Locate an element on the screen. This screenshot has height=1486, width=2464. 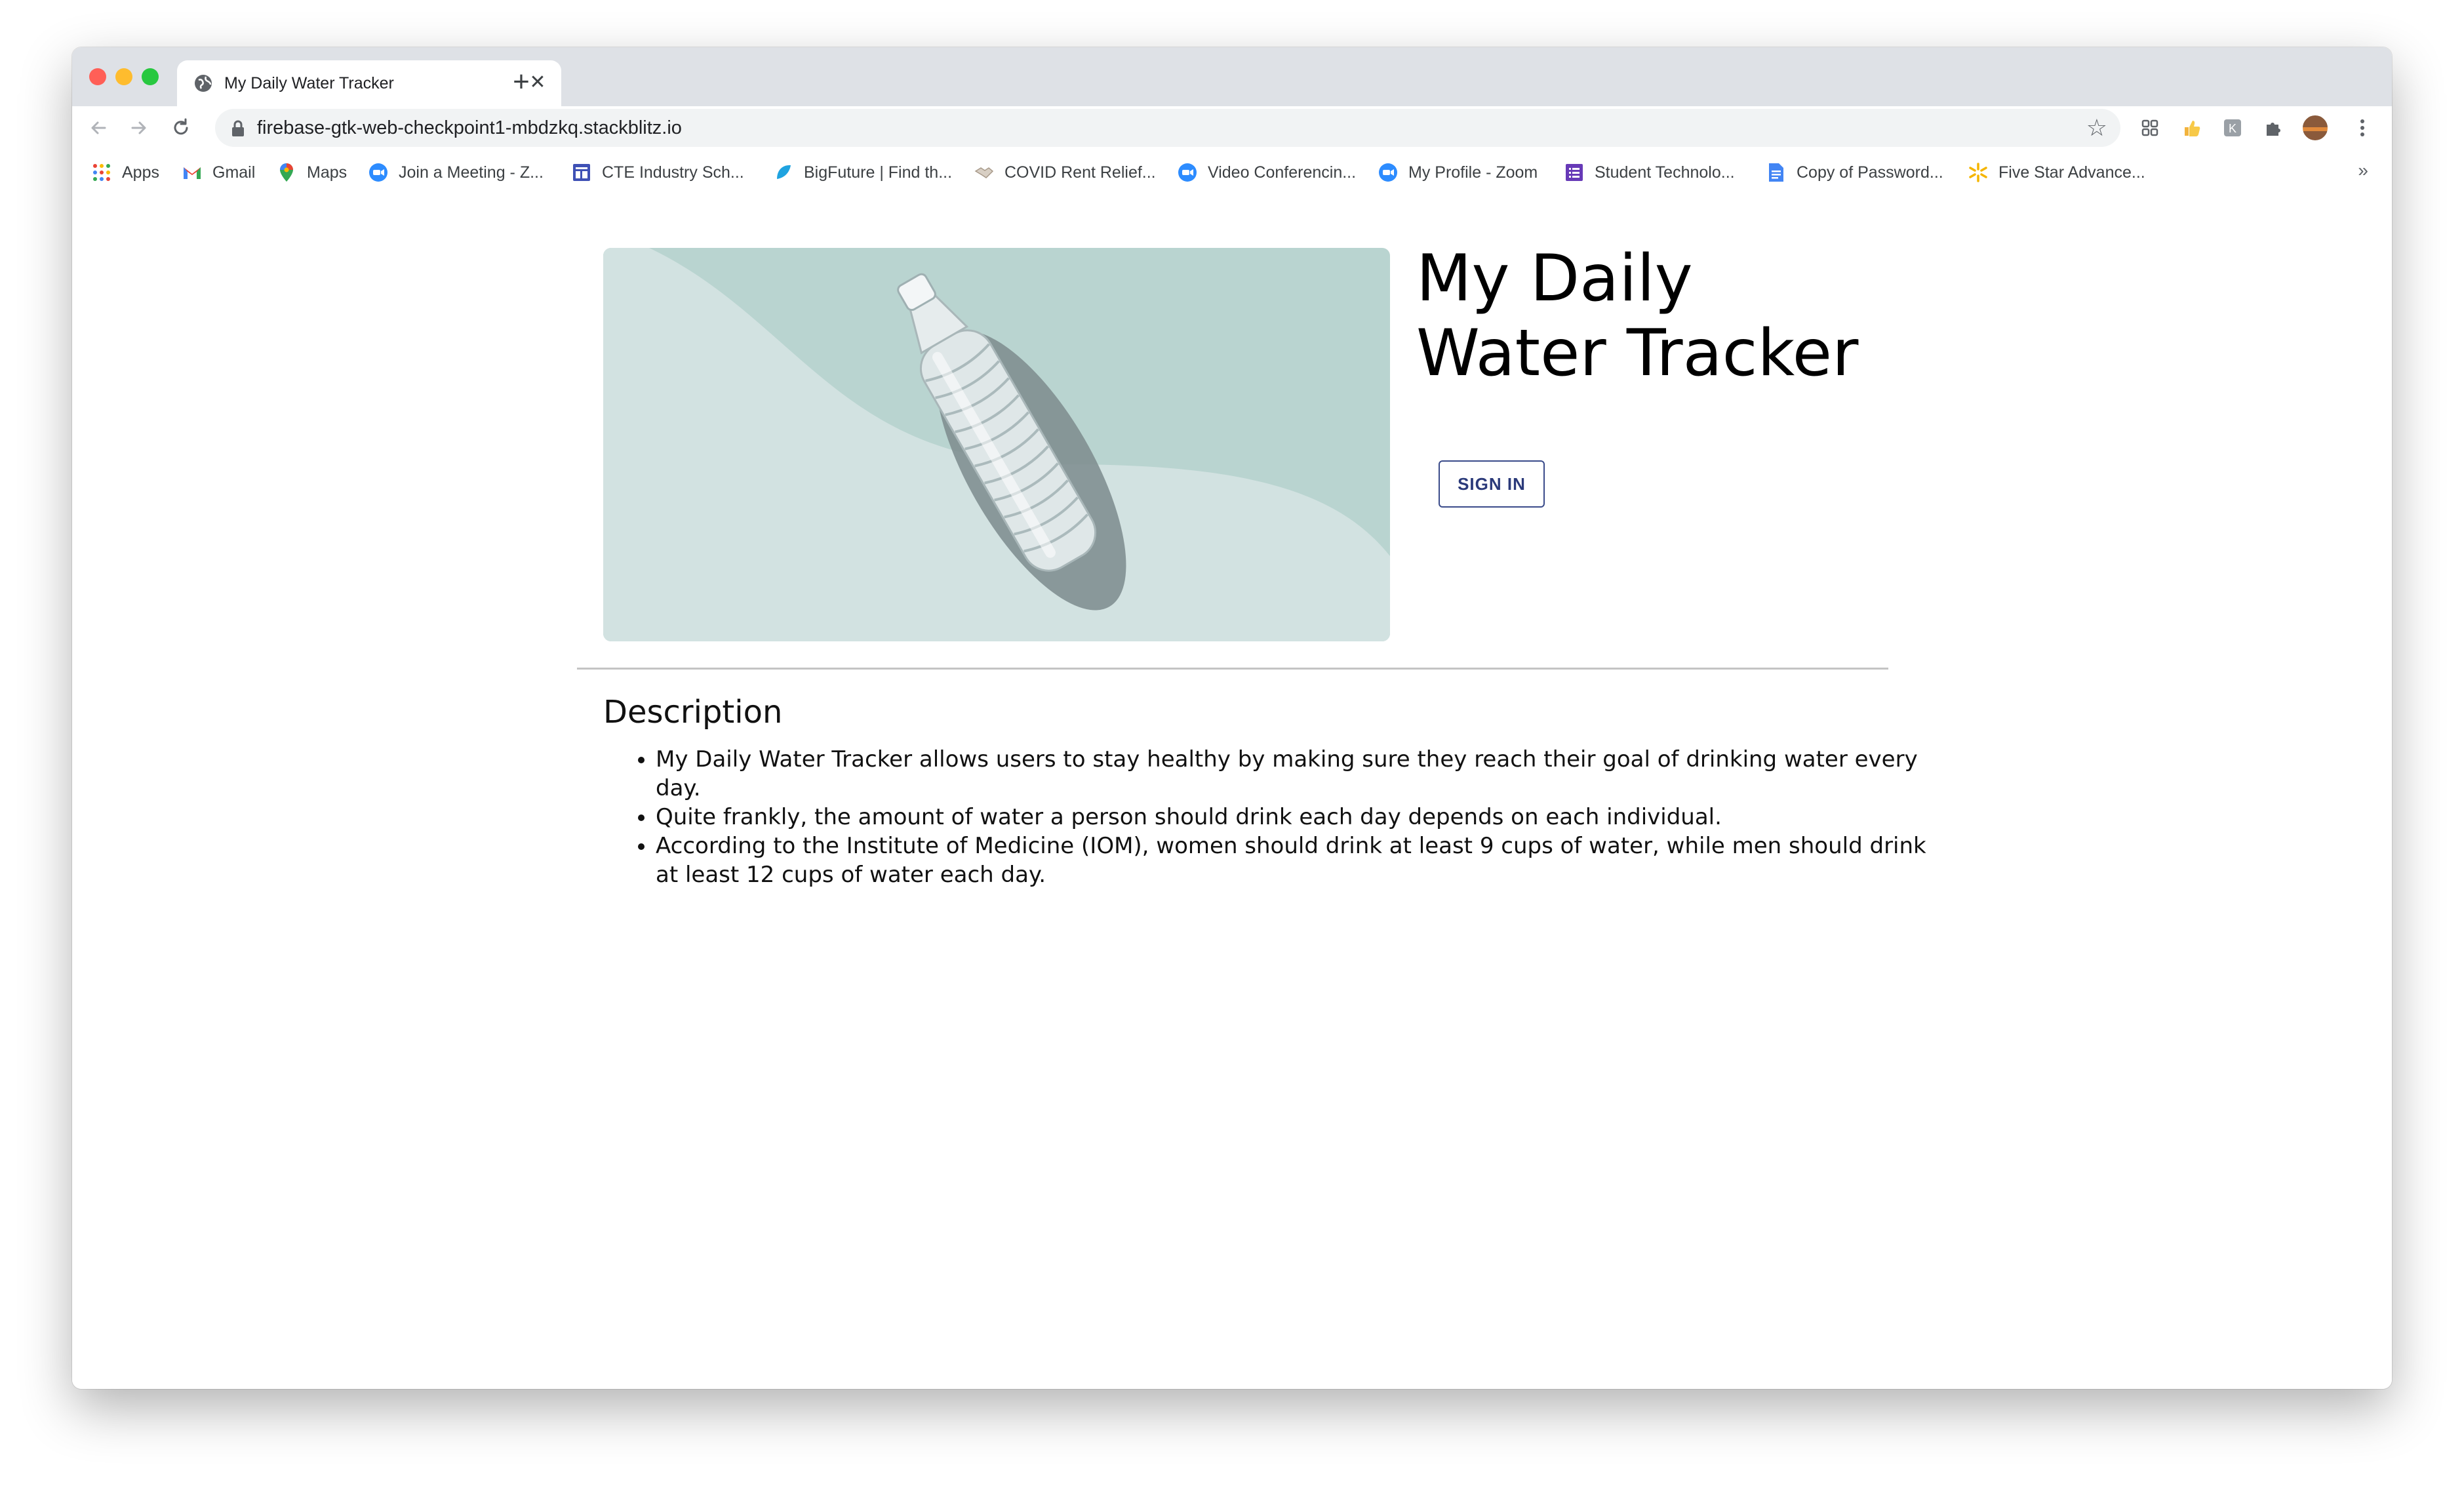
forward-button is located at coordinates (139, 128).